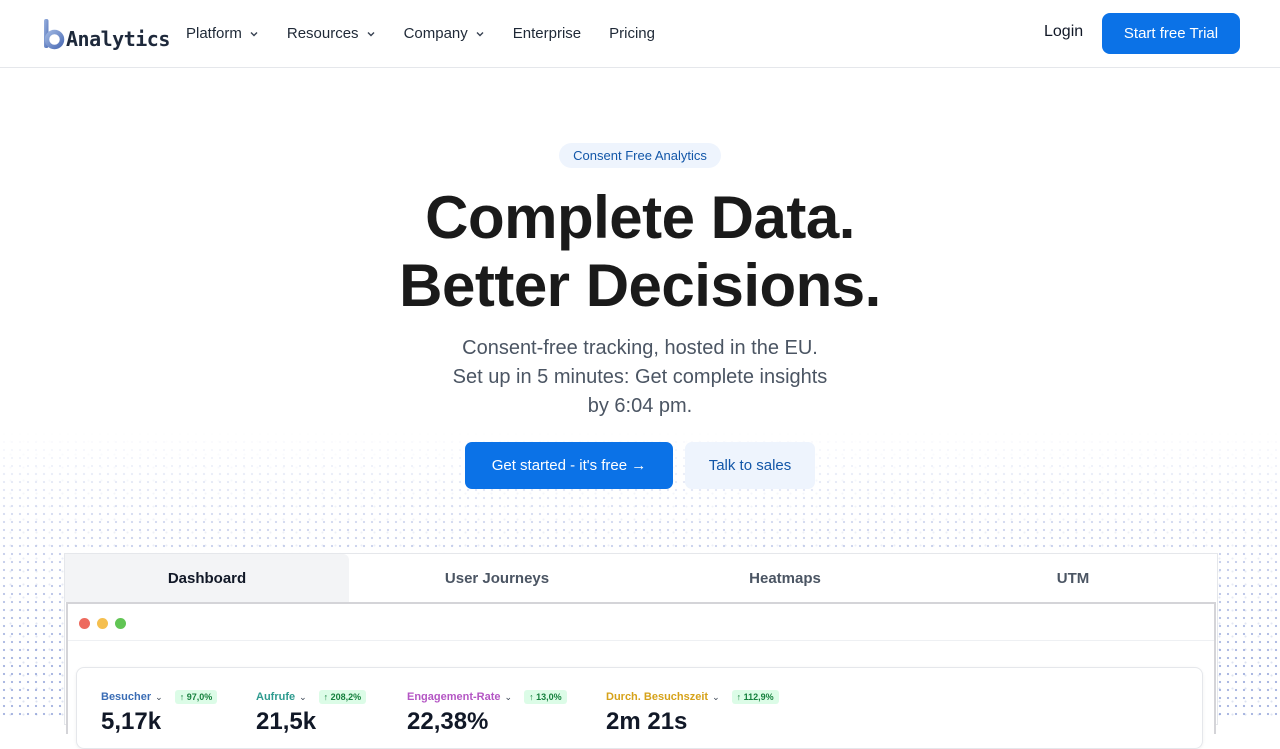  What do you see at coordinates (750, 465) in the screenshot?
I see `talk-to-sales-button: Talk to sales` at bounding box center [750, 465].